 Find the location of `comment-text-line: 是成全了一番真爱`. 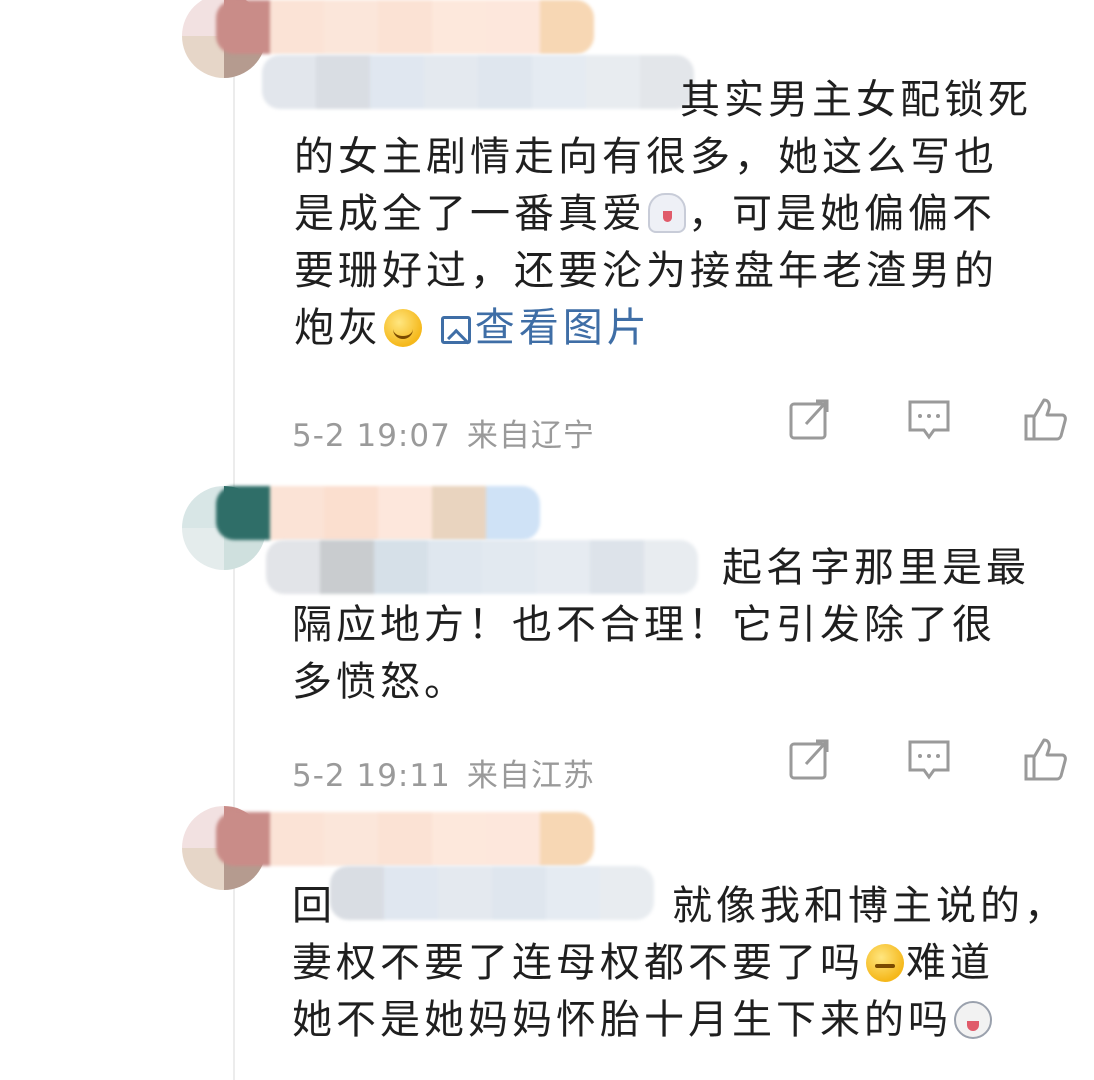

comment-text-line: 是成全了一番真爱 is located at coordinates (470, 214).